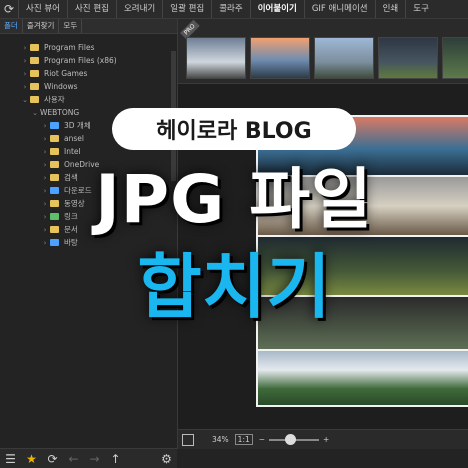 The image size is (468, 468). I want to click on cube-icon, so click(54, 125).